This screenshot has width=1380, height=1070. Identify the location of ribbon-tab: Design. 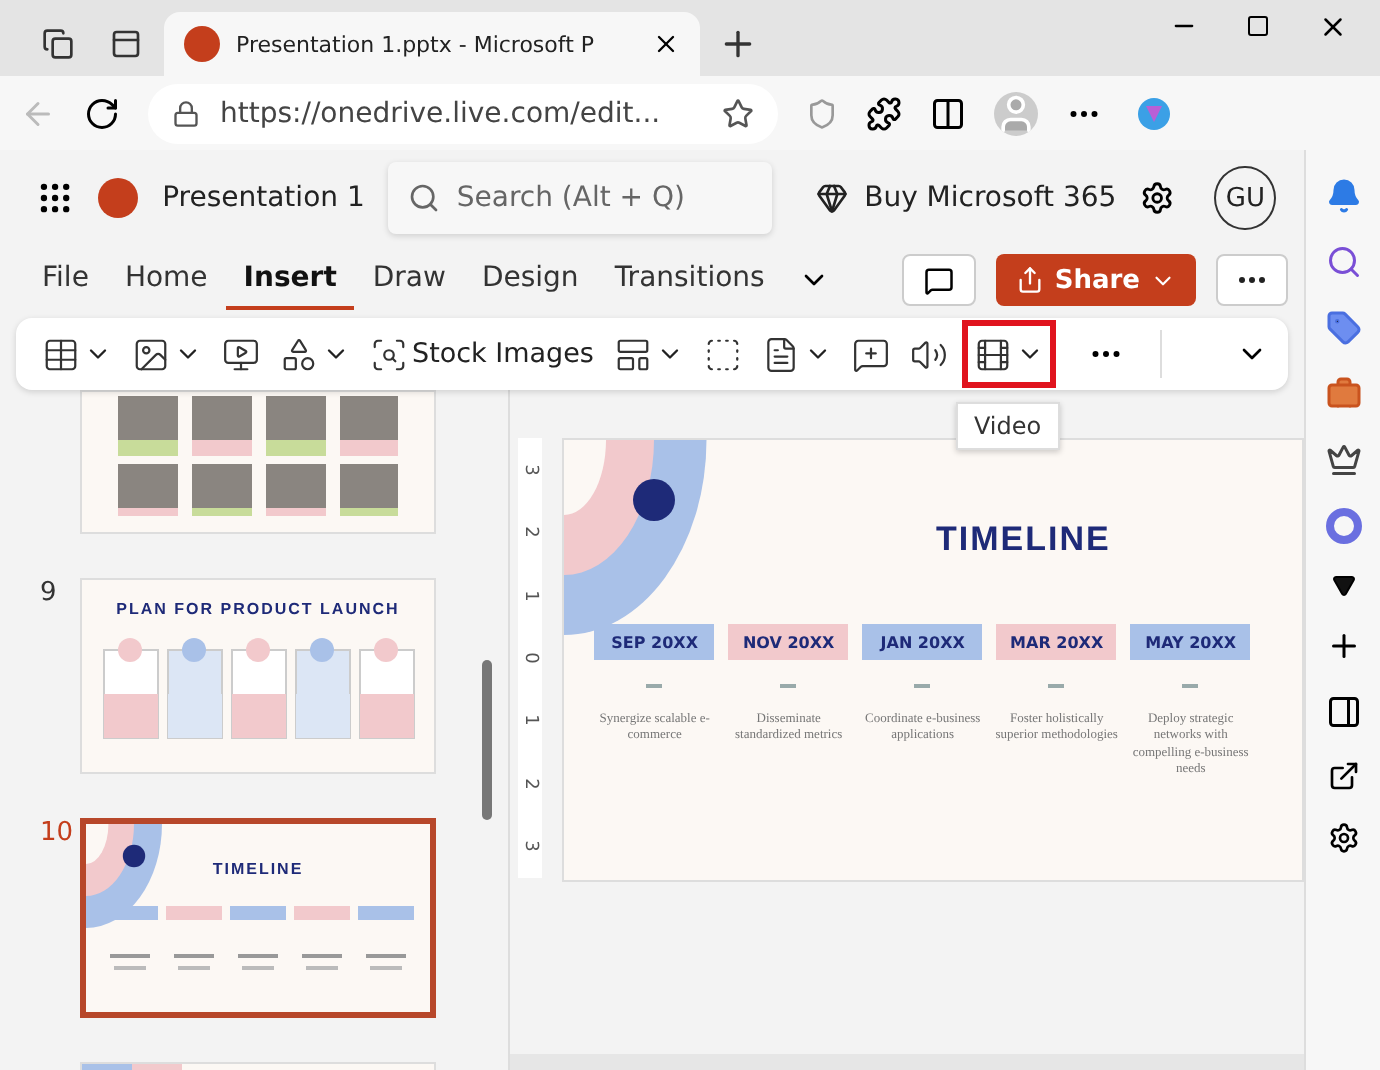
(530, 280).